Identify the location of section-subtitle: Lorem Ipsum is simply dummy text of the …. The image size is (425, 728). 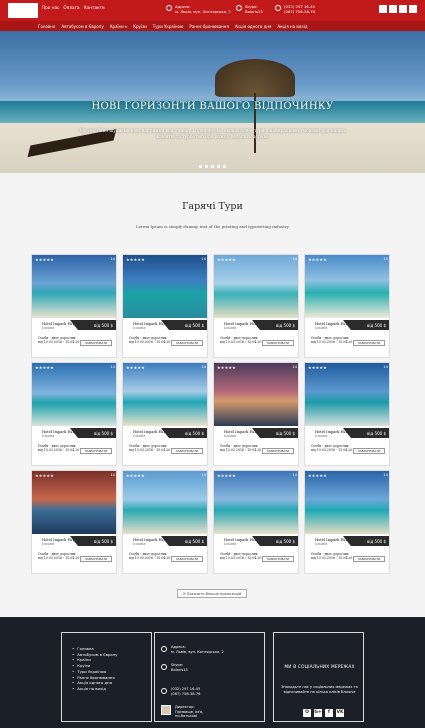
(212, 226).